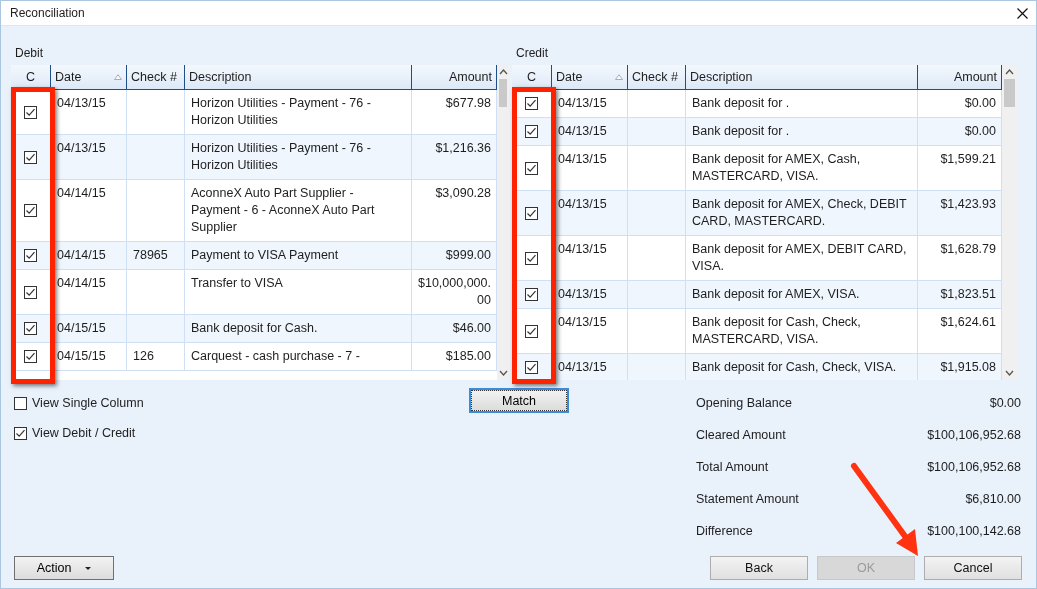  Describe the element at coordinates (532, 53) in the screenshot. I see `section-label: Credit` at that location.